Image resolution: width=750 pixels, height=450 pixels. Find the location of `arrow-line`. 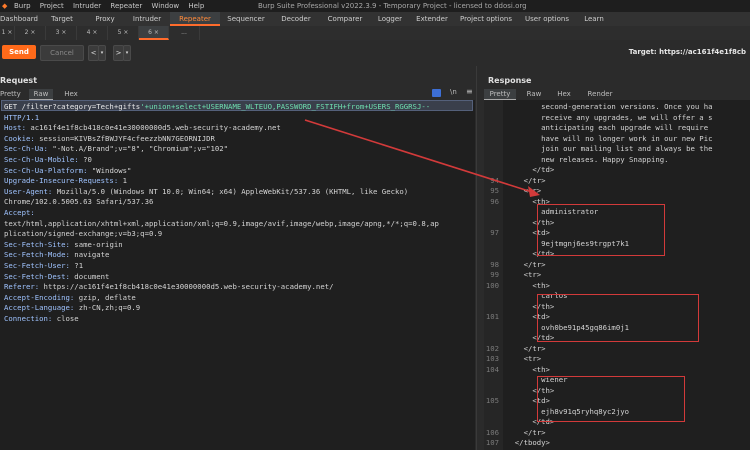

arrow-line is located at coordinates (420, 156).